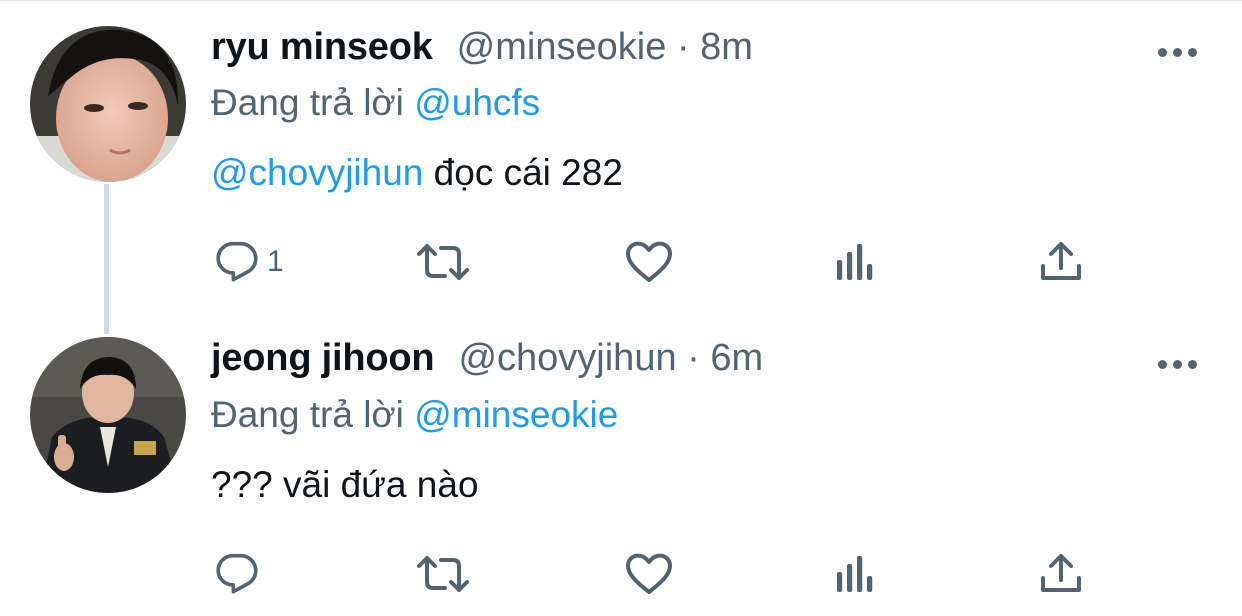  What do you see at coordinates (322, 47) in the screenshot?
I see `display-name: ryu minseok` at bounding box center [322, 47].